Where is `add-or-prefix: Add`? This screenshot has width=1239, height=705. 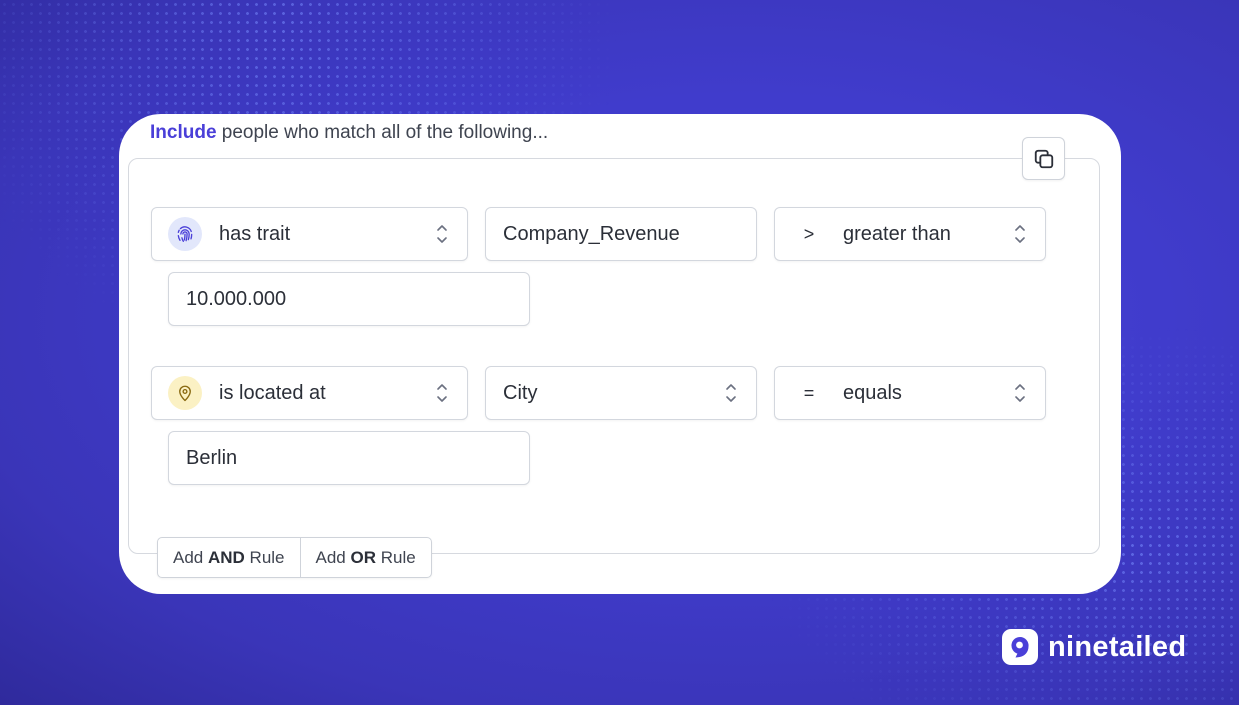 add-or-prefix: Add is located at coordinates (333, 557).